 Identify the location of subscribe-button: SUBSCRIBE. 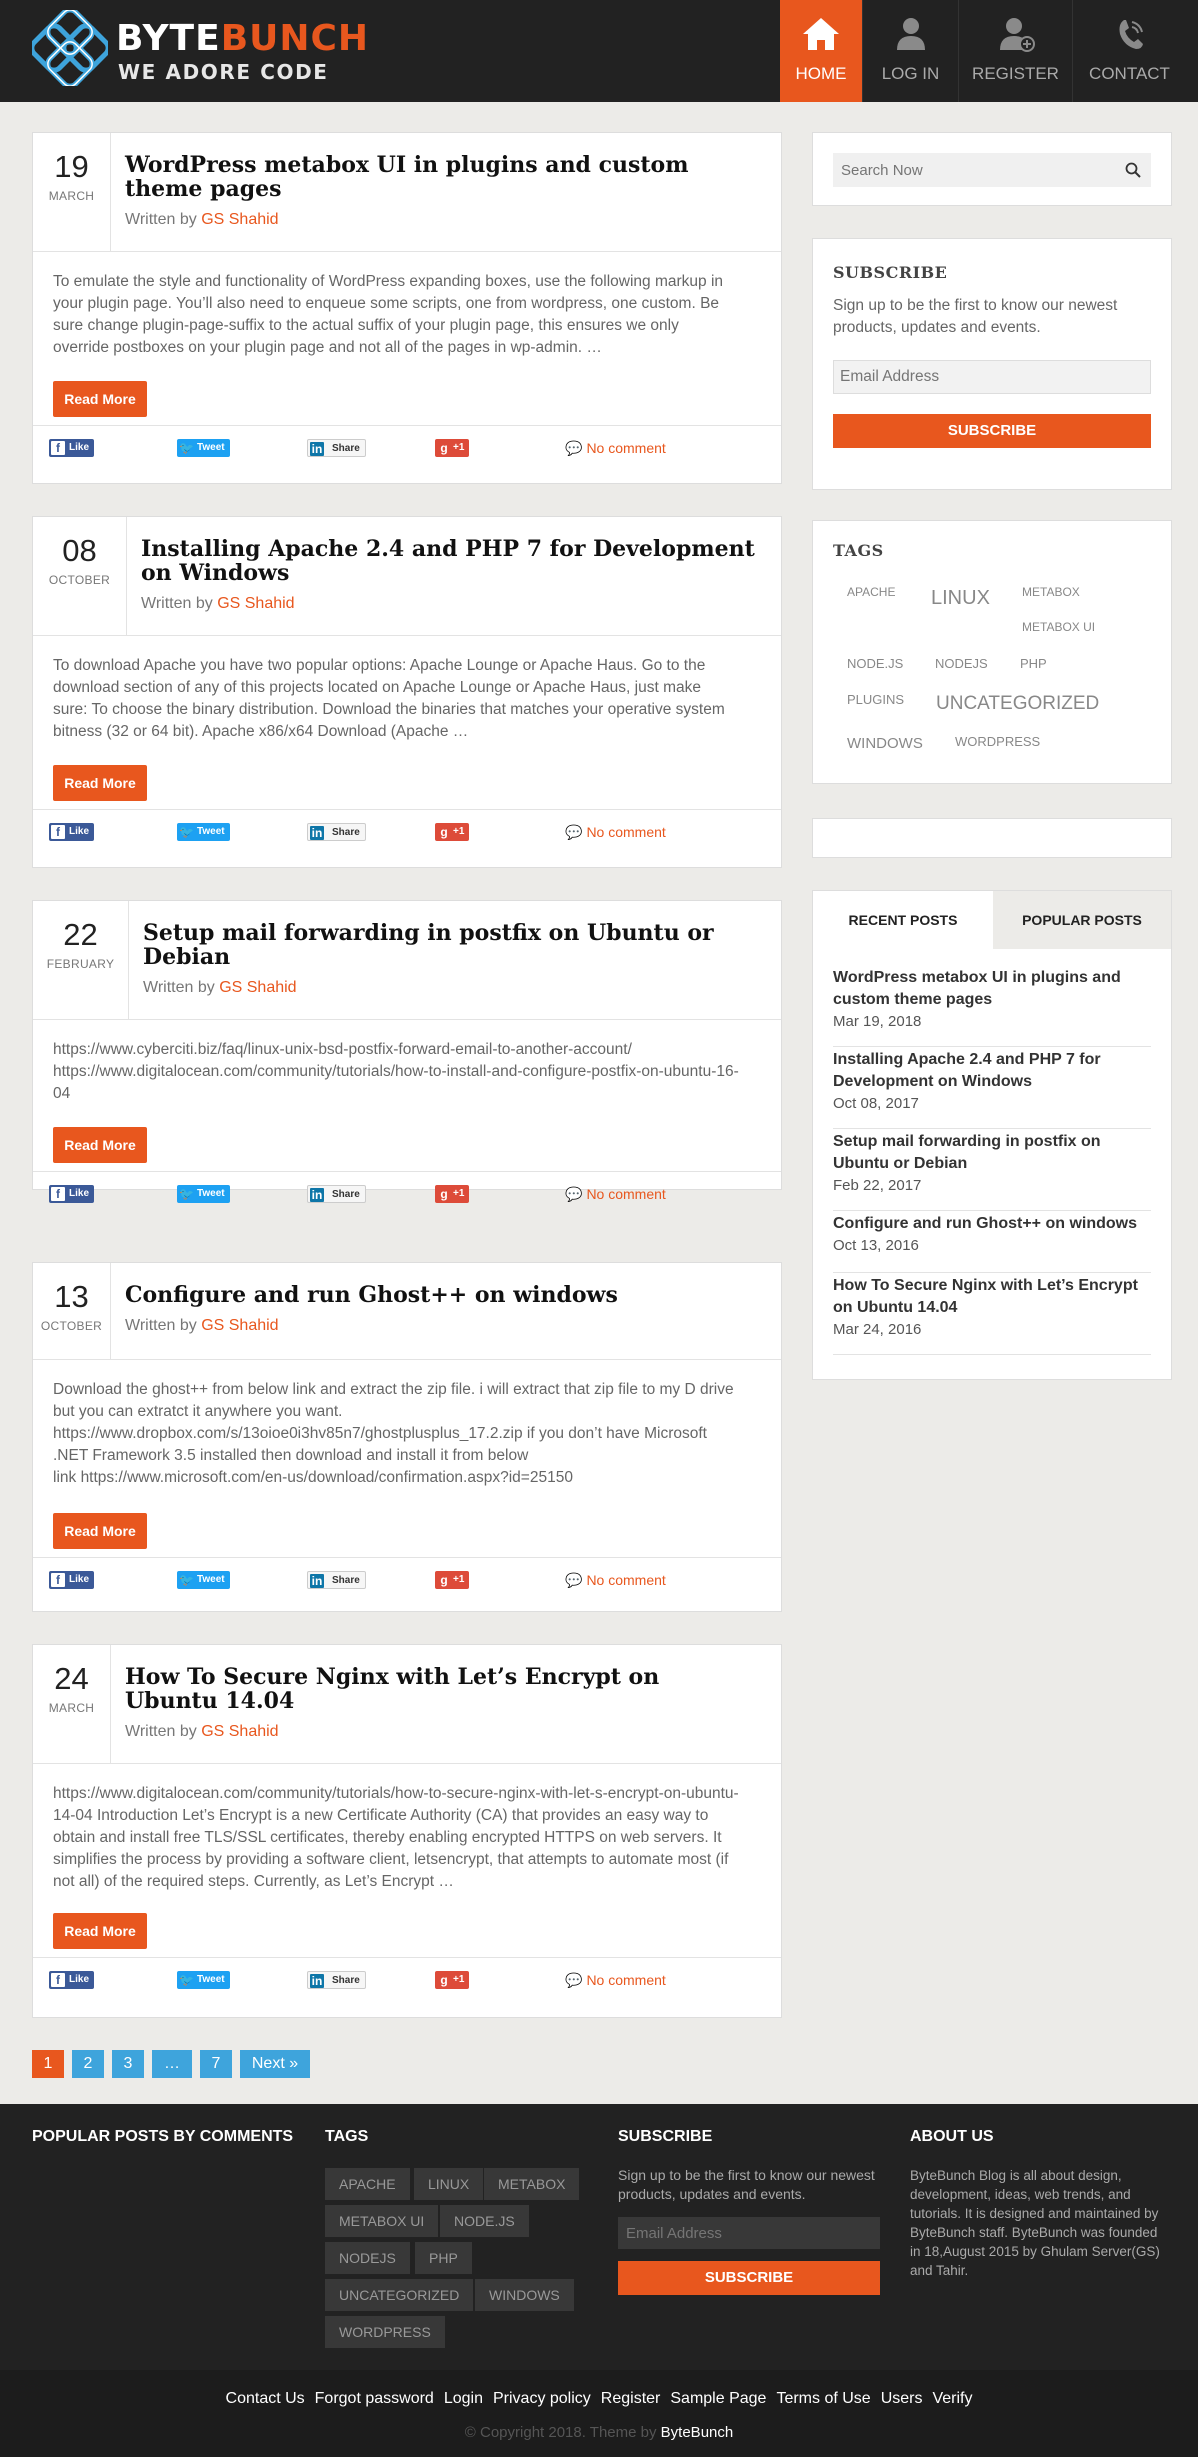
(992, 431).